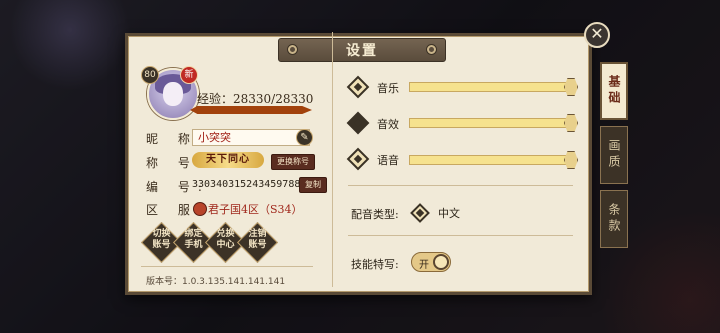  Describe the element at coordinates (460, 185) in the screenshot. I see `audio-divider` at that location.